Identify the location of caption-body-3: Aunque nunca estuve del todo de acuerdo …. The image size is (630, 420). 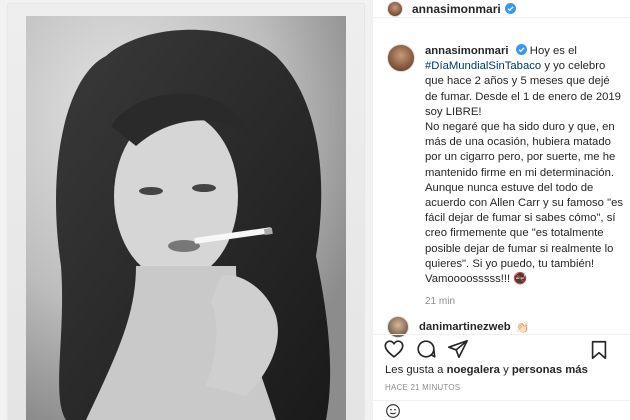
(524, 233).